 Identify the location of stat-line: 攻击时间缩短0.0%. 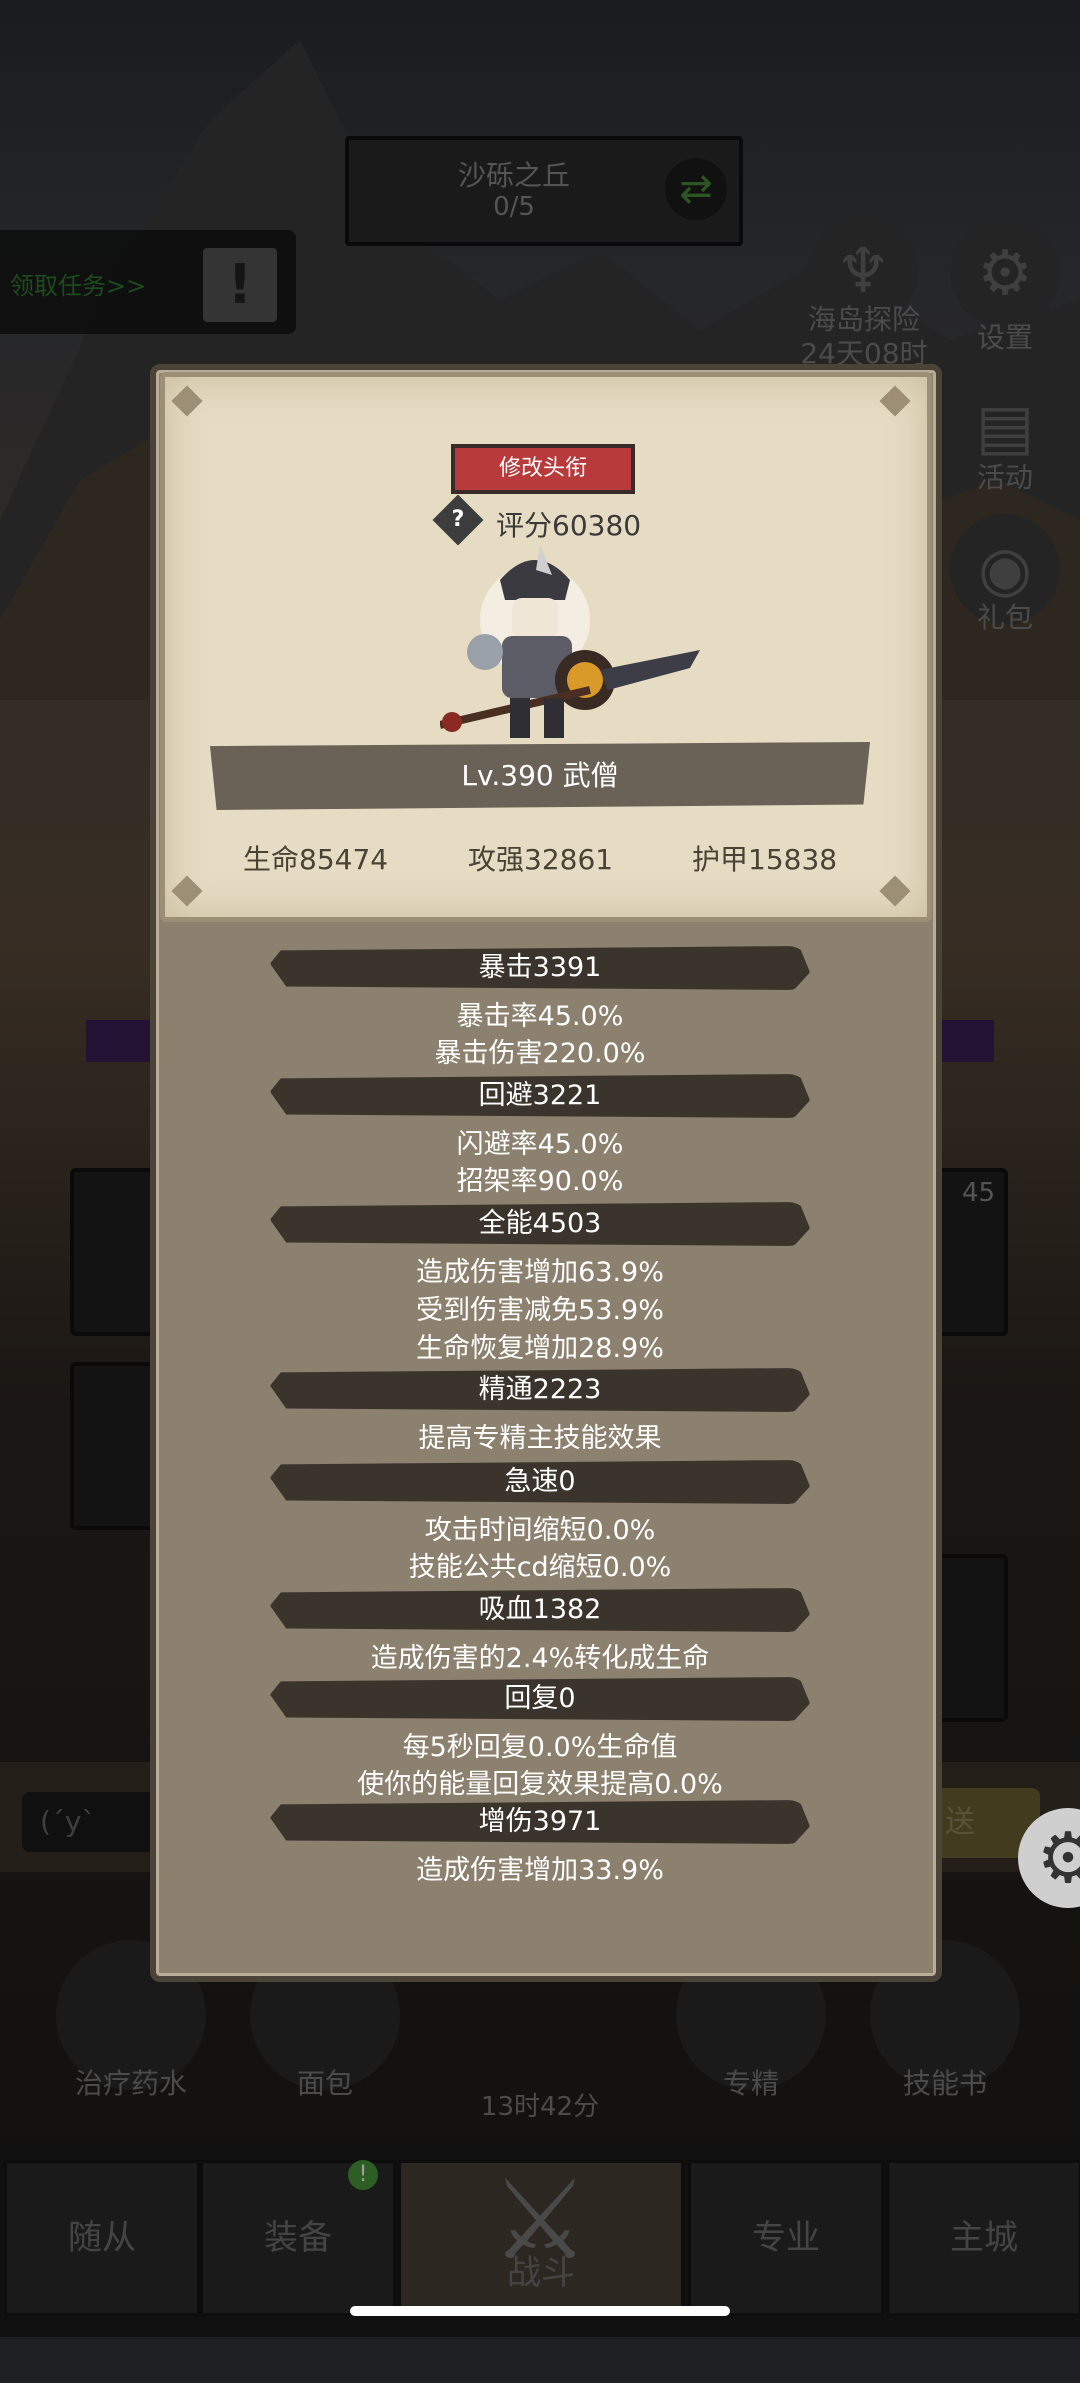
(540, 1530).